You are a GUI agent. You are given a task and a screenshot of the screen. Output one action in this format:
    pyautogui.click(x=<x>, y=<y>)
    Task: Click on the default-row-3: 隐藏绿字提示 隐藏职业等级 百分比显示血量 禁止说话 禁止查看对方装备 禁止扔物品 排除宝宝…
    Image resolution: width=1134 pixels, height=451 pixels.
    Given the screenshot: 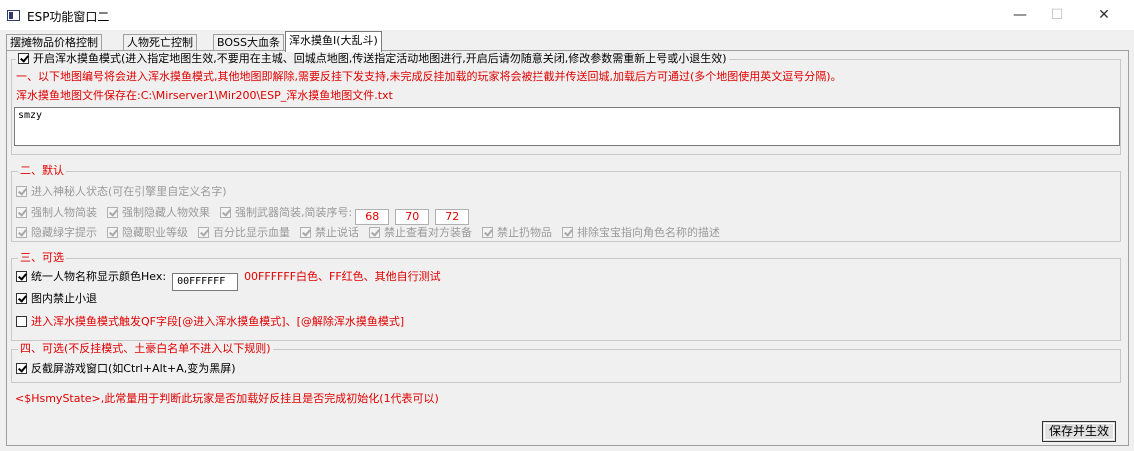 What is the action you would take?
    pyautogui.click(x=373, y=233)
    